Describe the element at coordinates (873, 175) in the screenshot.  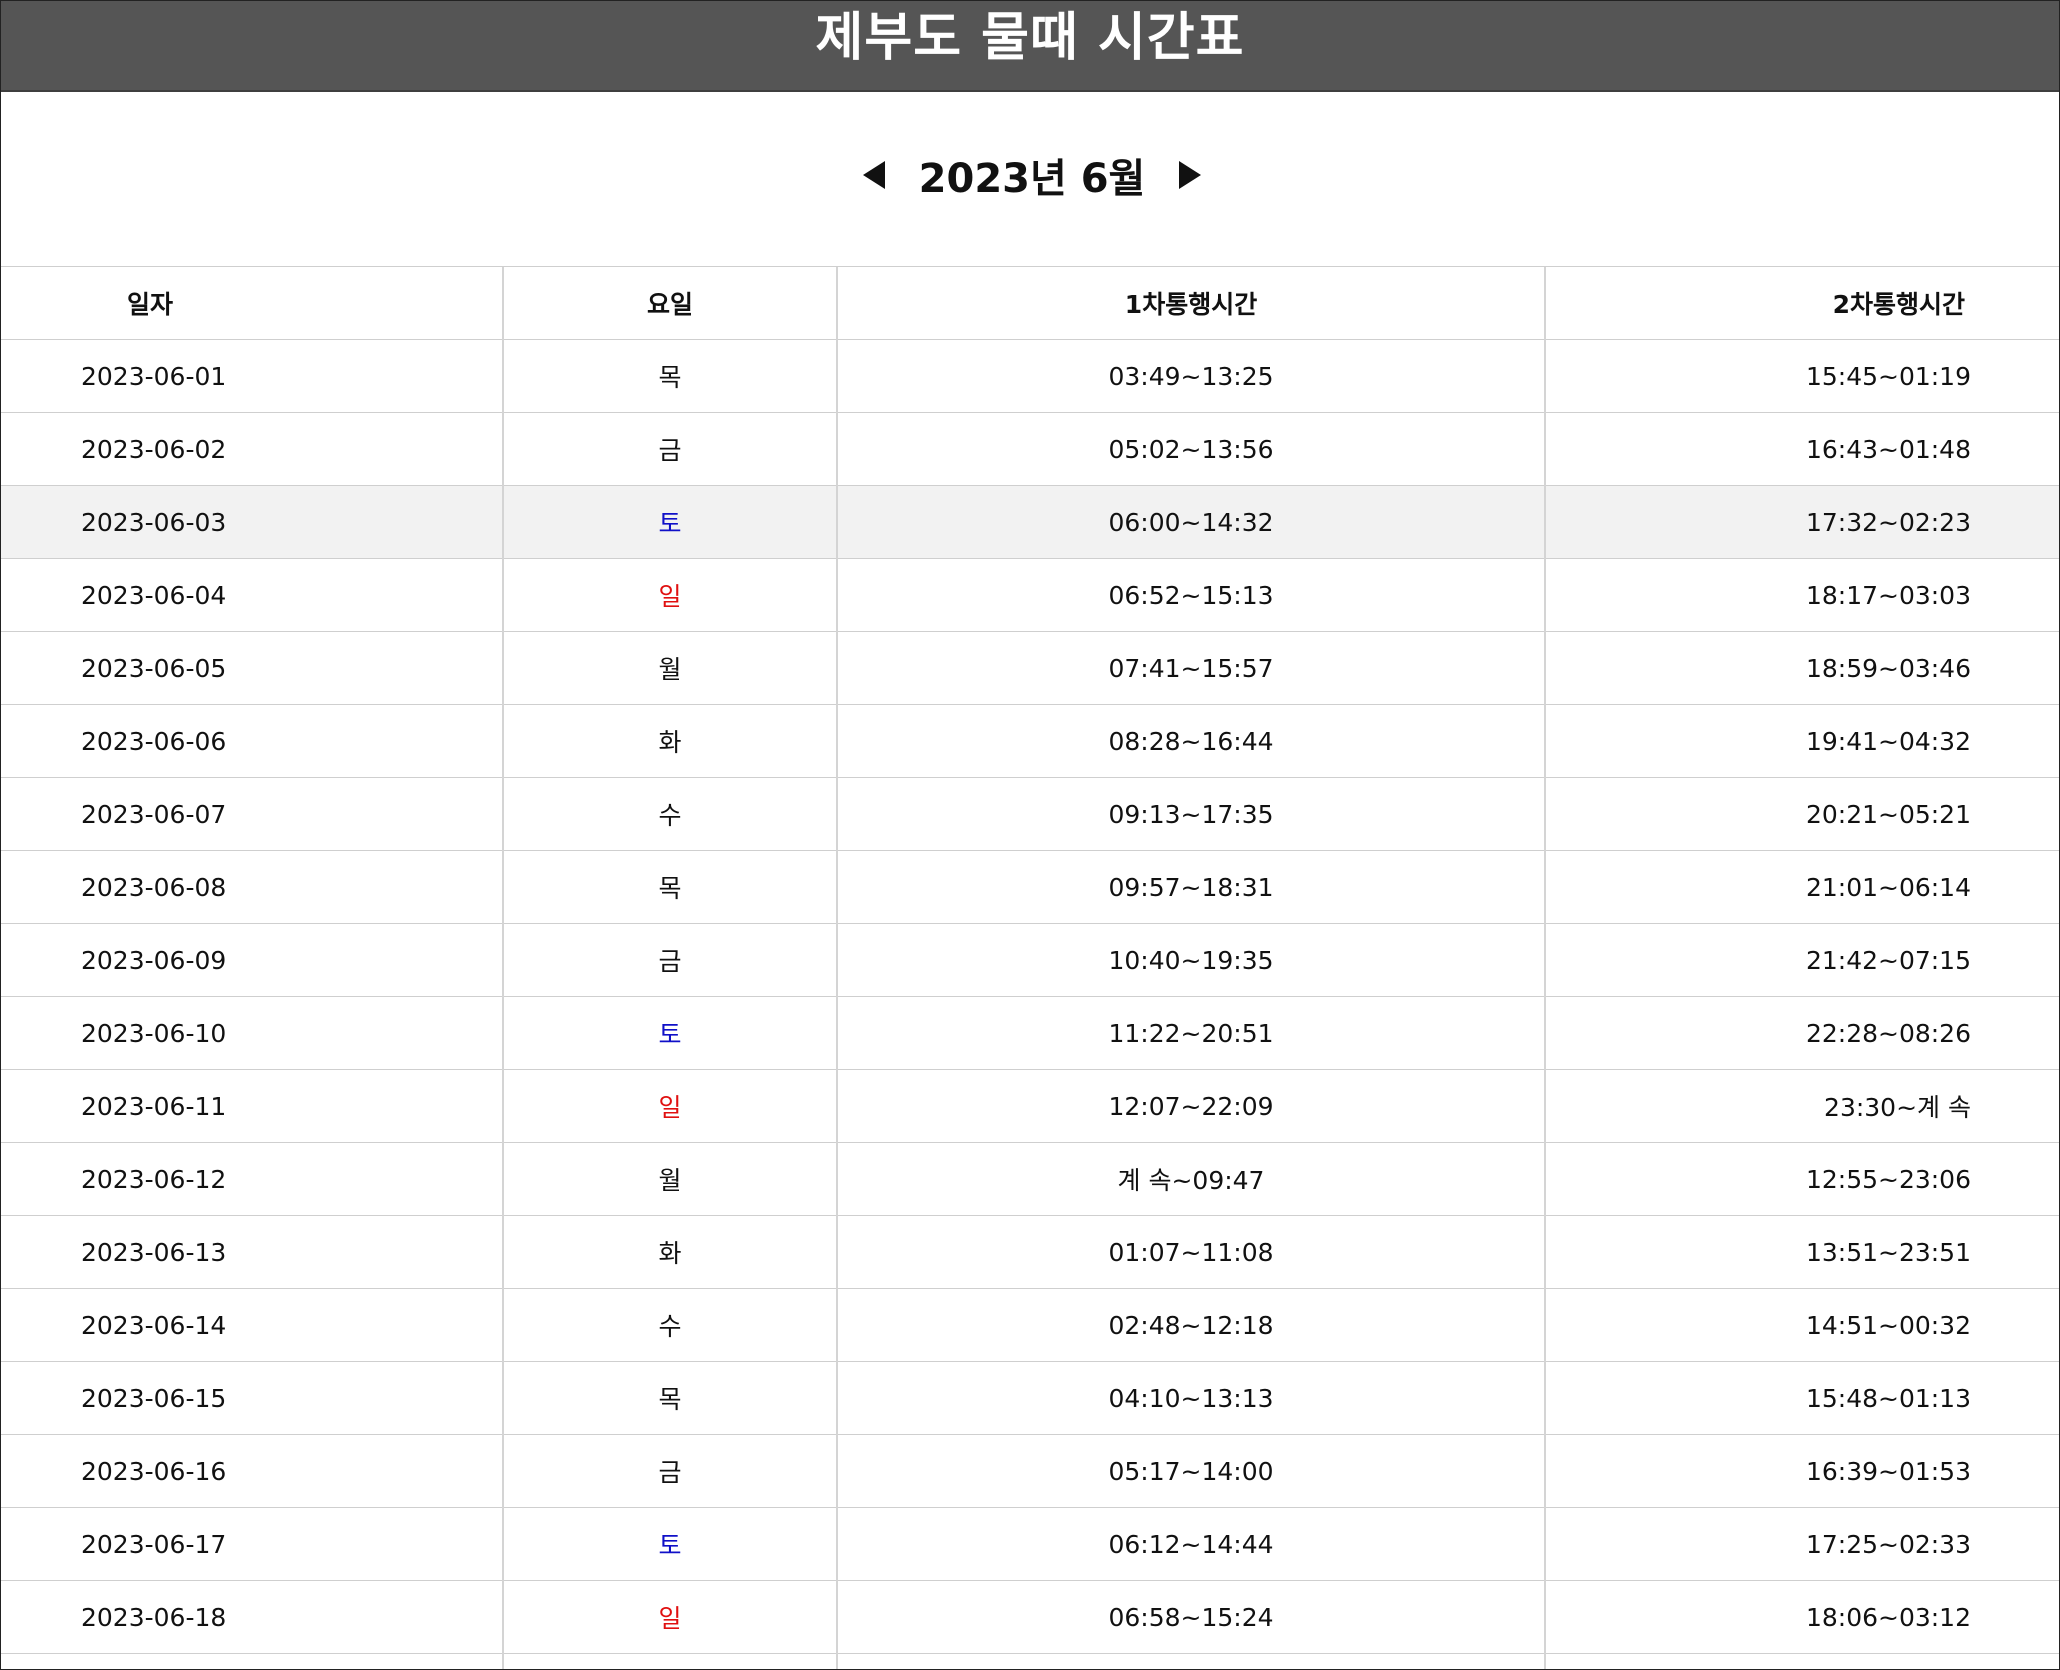
I see `prev-month-arrow-icon` at that location.